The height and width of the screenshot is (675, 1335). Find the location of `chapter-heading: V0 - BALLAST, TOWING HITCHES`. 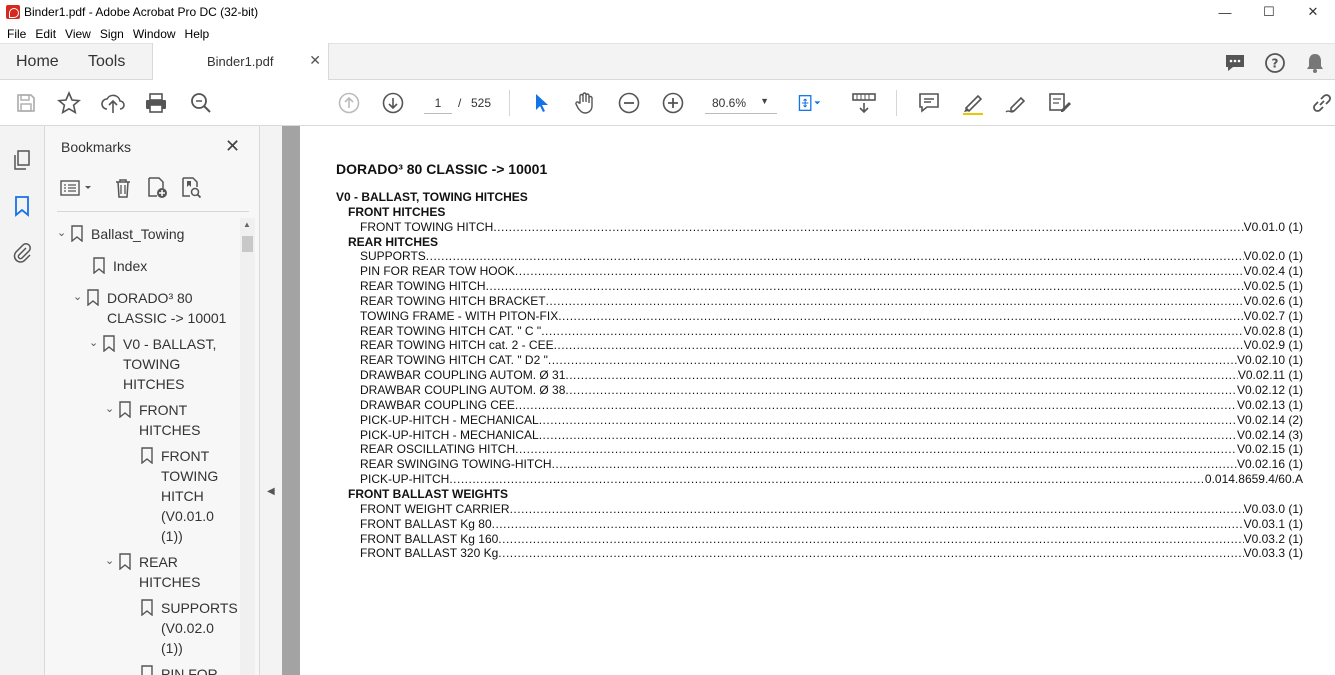

chapter-heading: V0 - BALLAST, TOWING HITCHES is located at coordinates (432, 197).